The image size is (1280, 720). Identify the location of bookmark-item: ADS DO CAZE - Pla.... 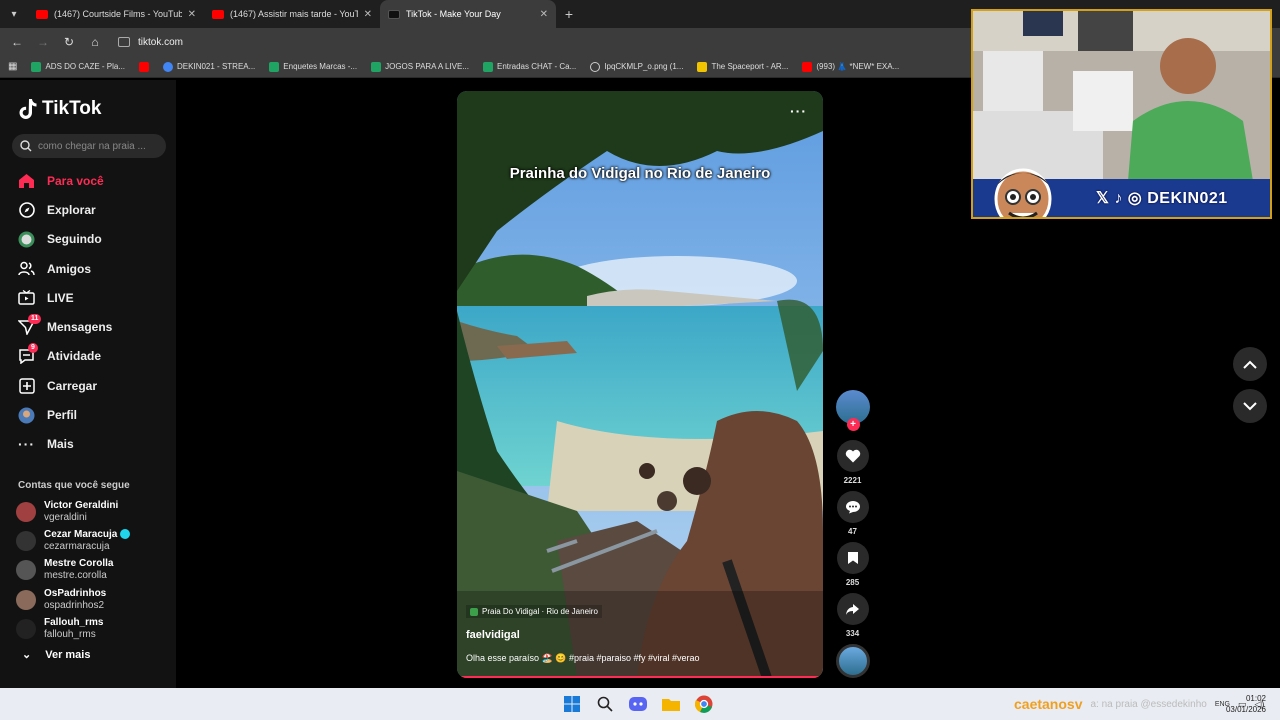
(78, 66).